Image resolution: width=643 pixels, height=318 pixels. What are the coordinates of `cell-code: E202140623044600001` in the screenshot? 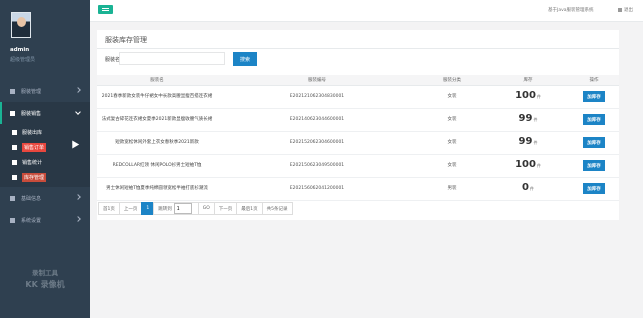 It's located at (317, 120).